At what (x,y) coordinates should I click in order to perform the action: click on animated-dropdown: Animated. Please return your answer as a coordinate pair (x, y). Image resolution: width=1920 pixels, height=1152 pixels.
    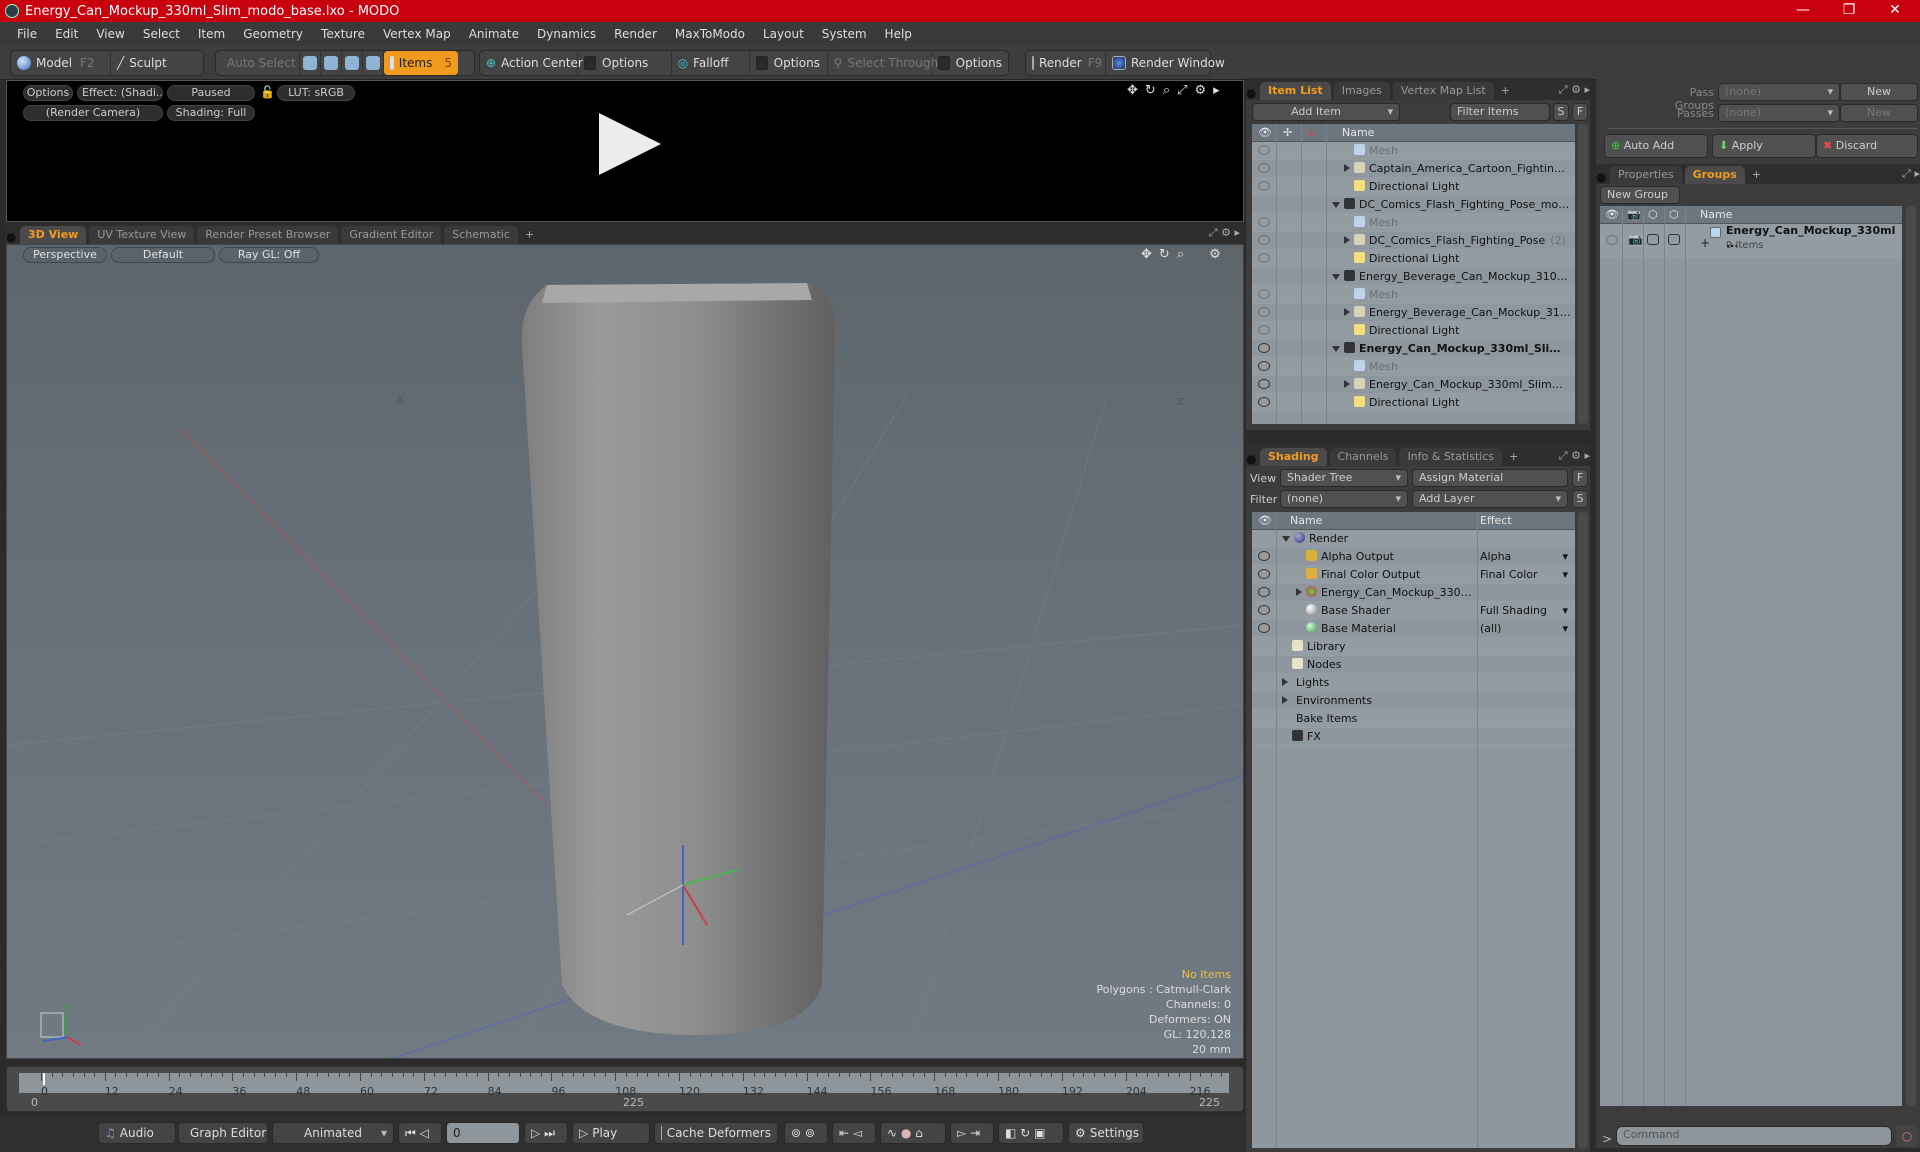
    Looking at the image, I should click on (333, 1133).